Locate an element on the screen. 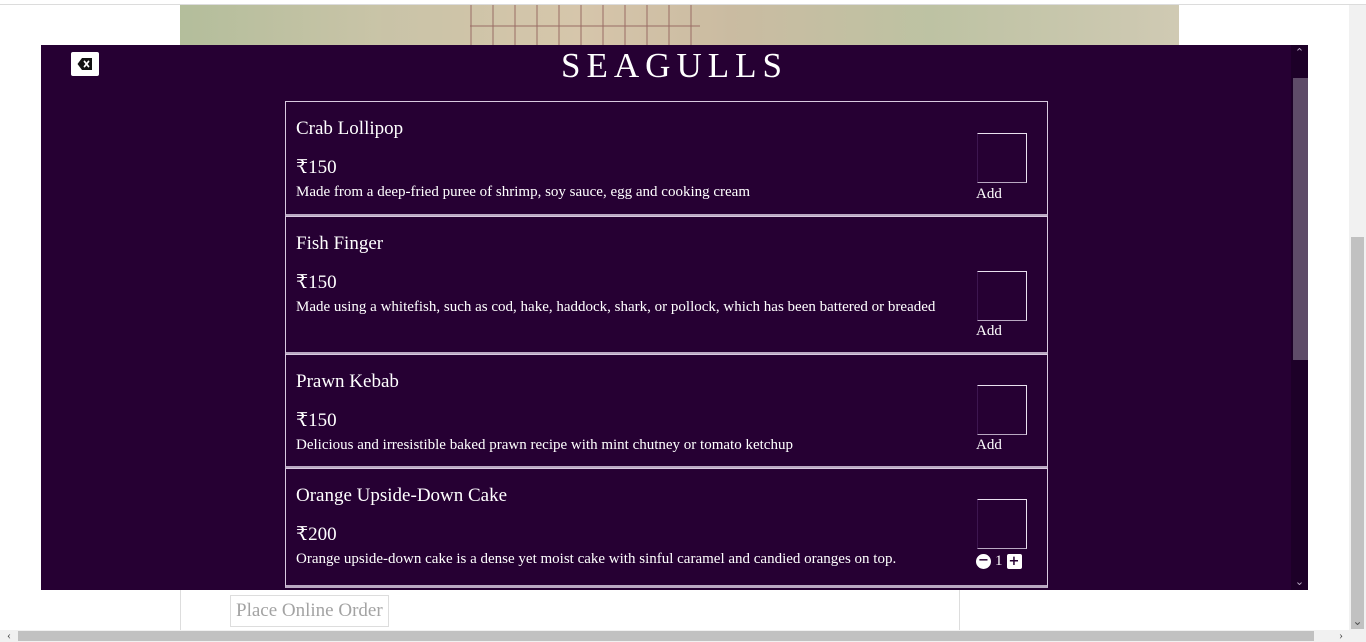  banner-lattice is located at coordinates (585, 26).